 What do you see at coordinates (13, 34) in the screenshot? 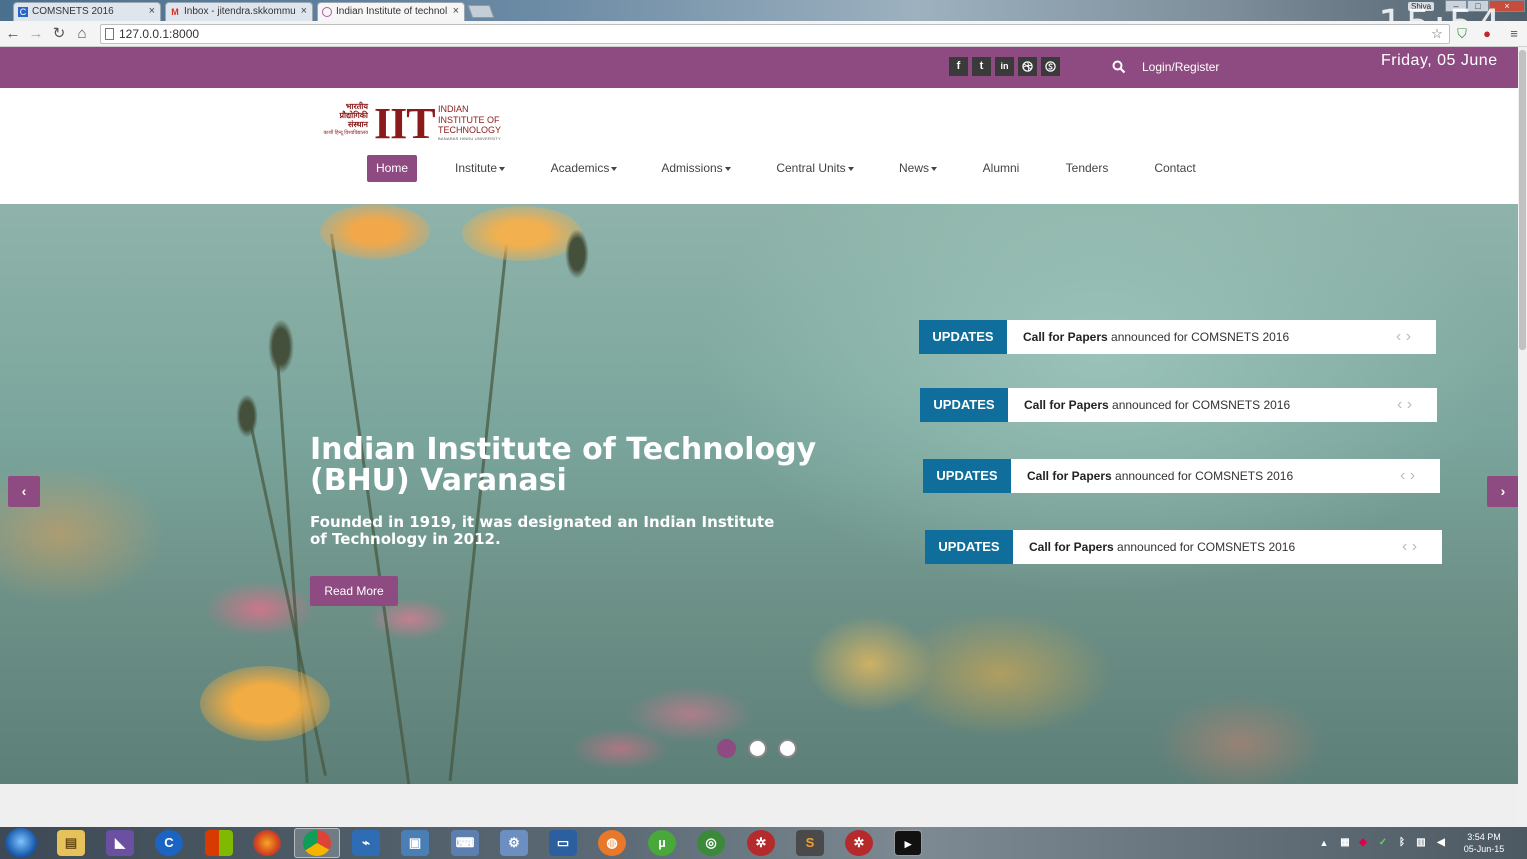
I see `back-icon: ←` at bounding box center [13, 34].